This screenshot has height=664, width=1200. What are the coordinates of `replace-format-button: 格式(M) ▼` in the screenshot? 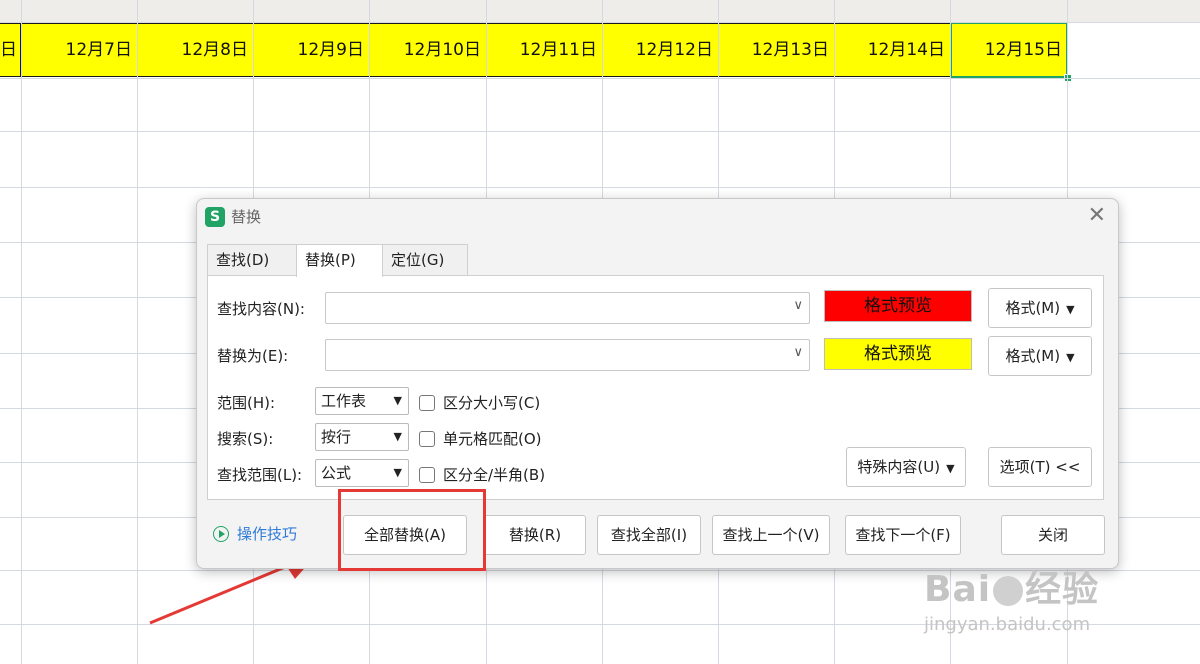 It's located at (1040, 356).